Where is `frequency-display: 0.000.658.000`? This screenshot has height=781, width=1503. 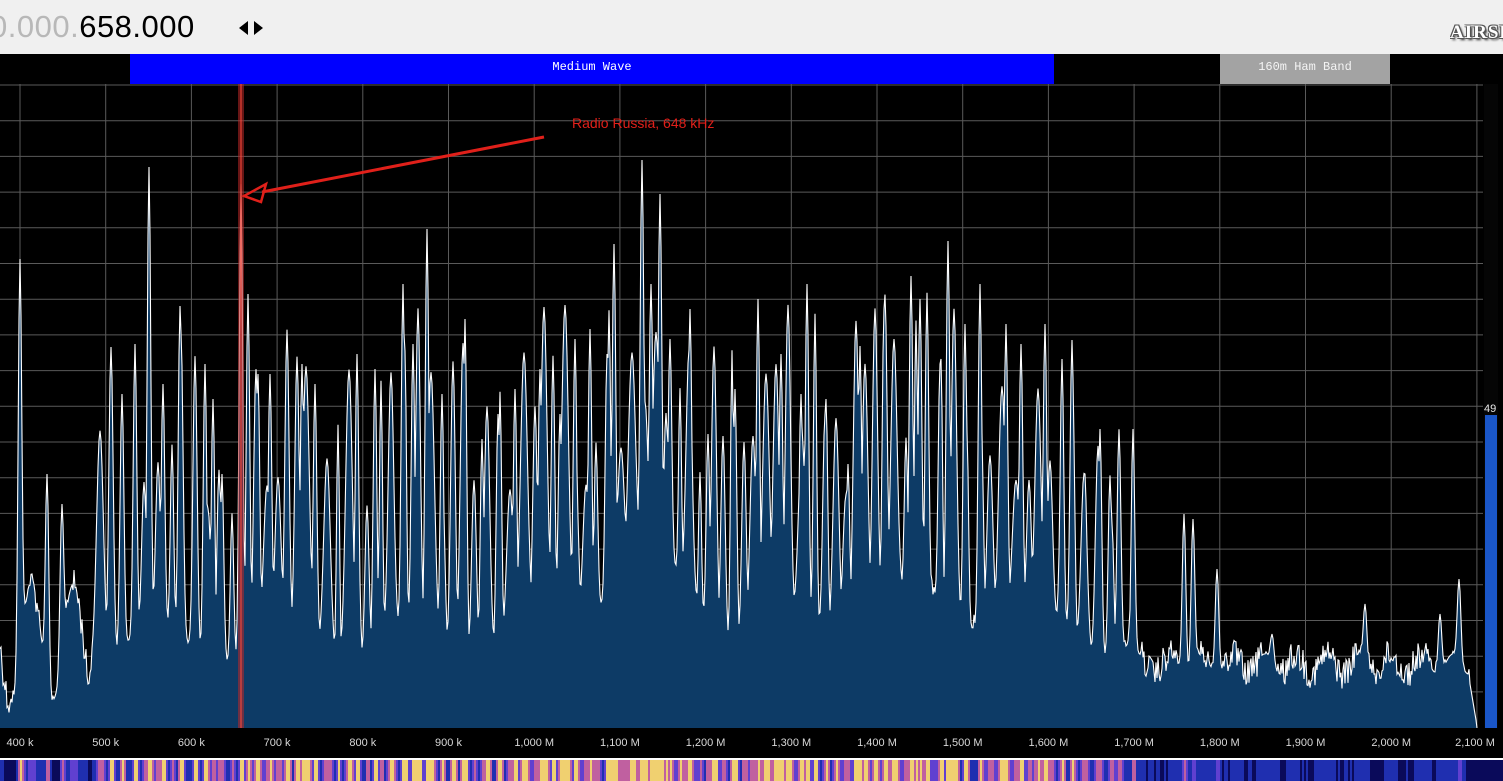
frequency-display: 0.000.658.000 is located at coordinates (97, 27).